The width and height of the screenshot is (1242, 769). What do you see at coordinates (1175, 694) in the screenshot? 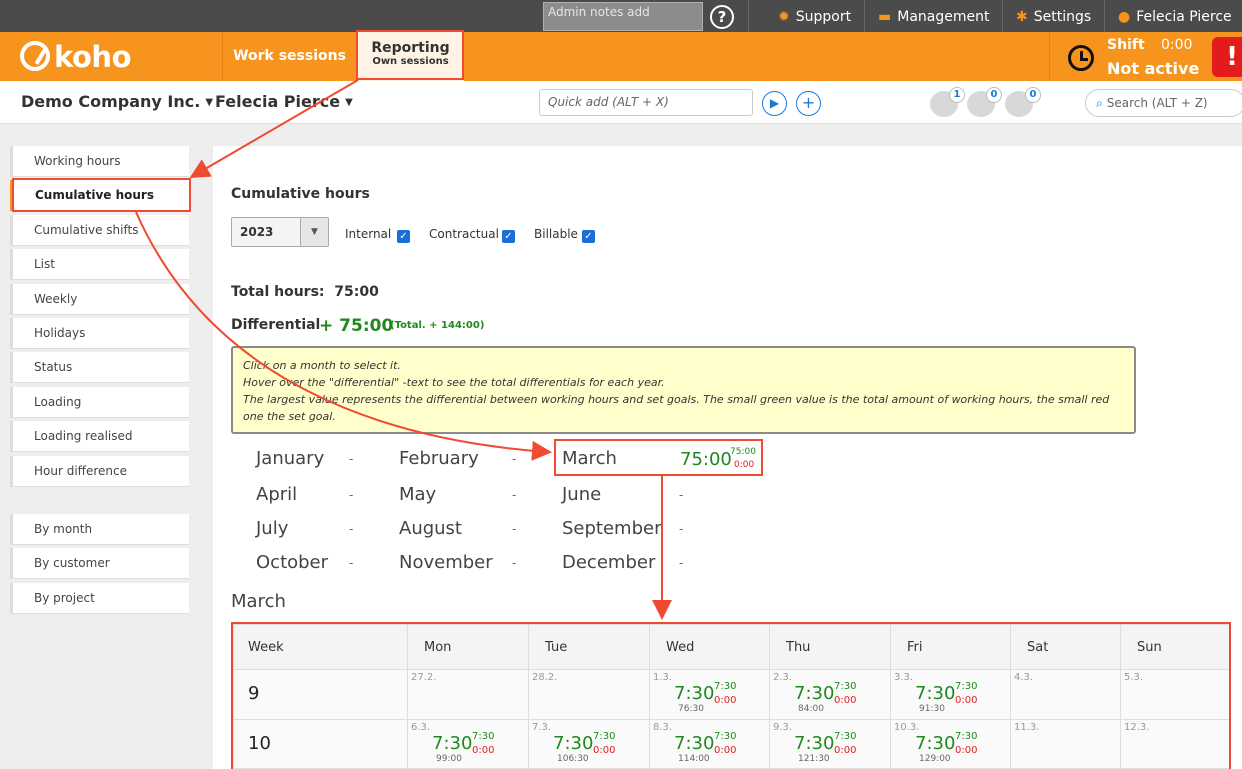
I see `day-cell: 5.3.` at bounding box center [1175, 694].